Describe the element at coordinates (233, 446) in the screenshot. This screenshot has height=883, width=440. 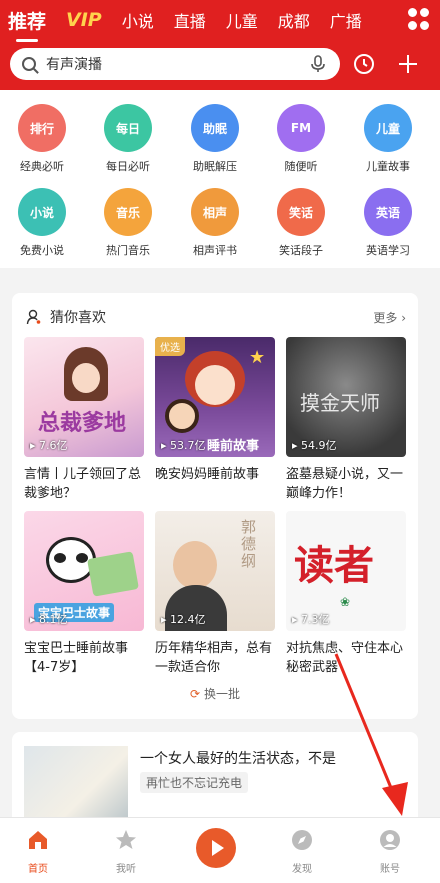
I see `cover-text: 睡前故事` at that location.